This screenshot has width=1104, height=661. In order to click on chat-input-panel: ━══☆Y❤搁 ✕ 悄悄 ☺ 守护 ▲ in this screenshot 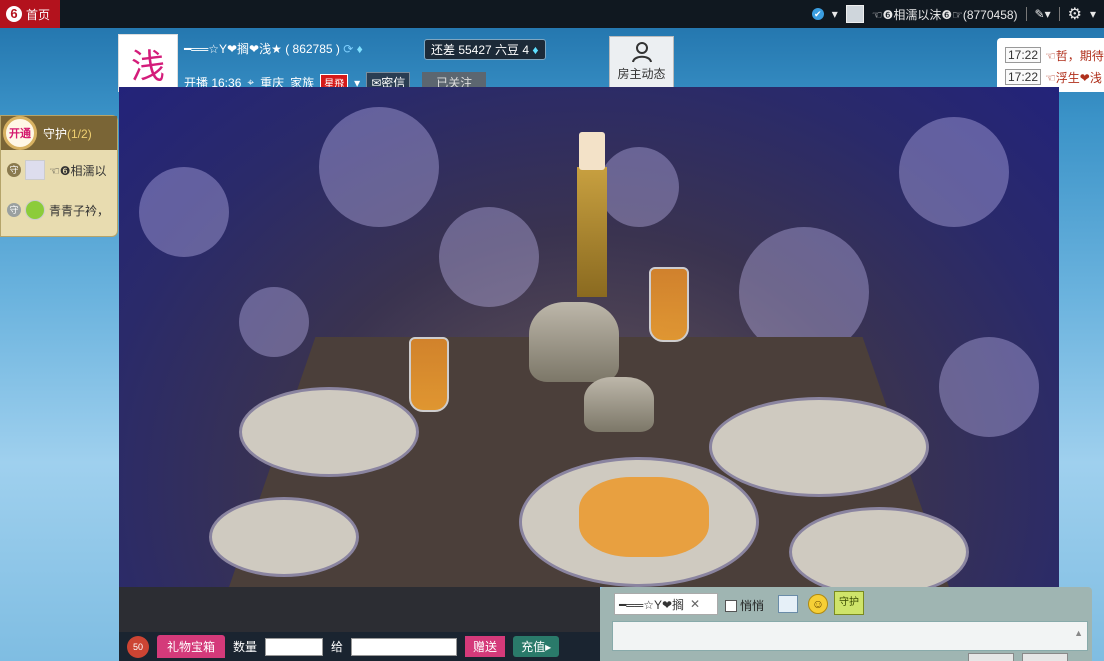, I will do `click(846, 624)`.